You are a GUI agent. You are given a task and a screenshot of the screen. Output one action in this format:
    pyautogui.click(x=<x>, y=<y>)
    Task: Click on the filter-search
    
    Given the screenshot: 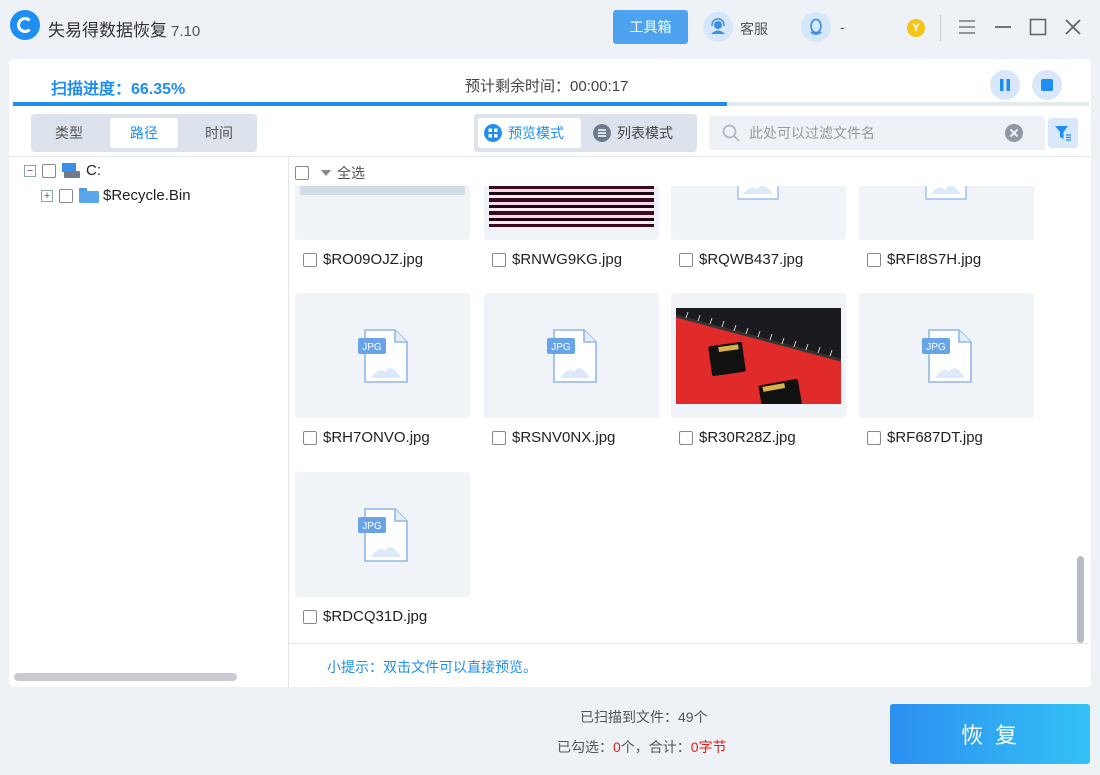 What is the action you would take?
    pyautogui.click(x=877, y=133)
    